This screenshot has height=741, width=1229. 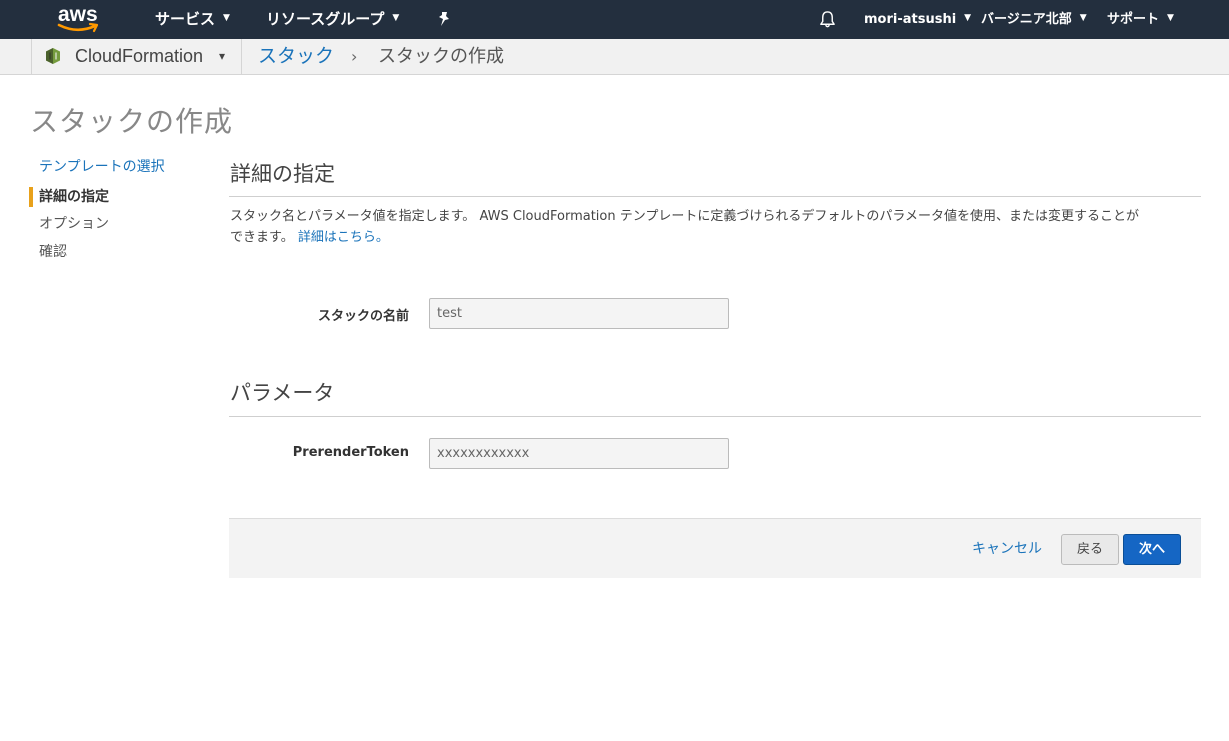 I want to click on services-label: サービス, so click(x=185, y=19).